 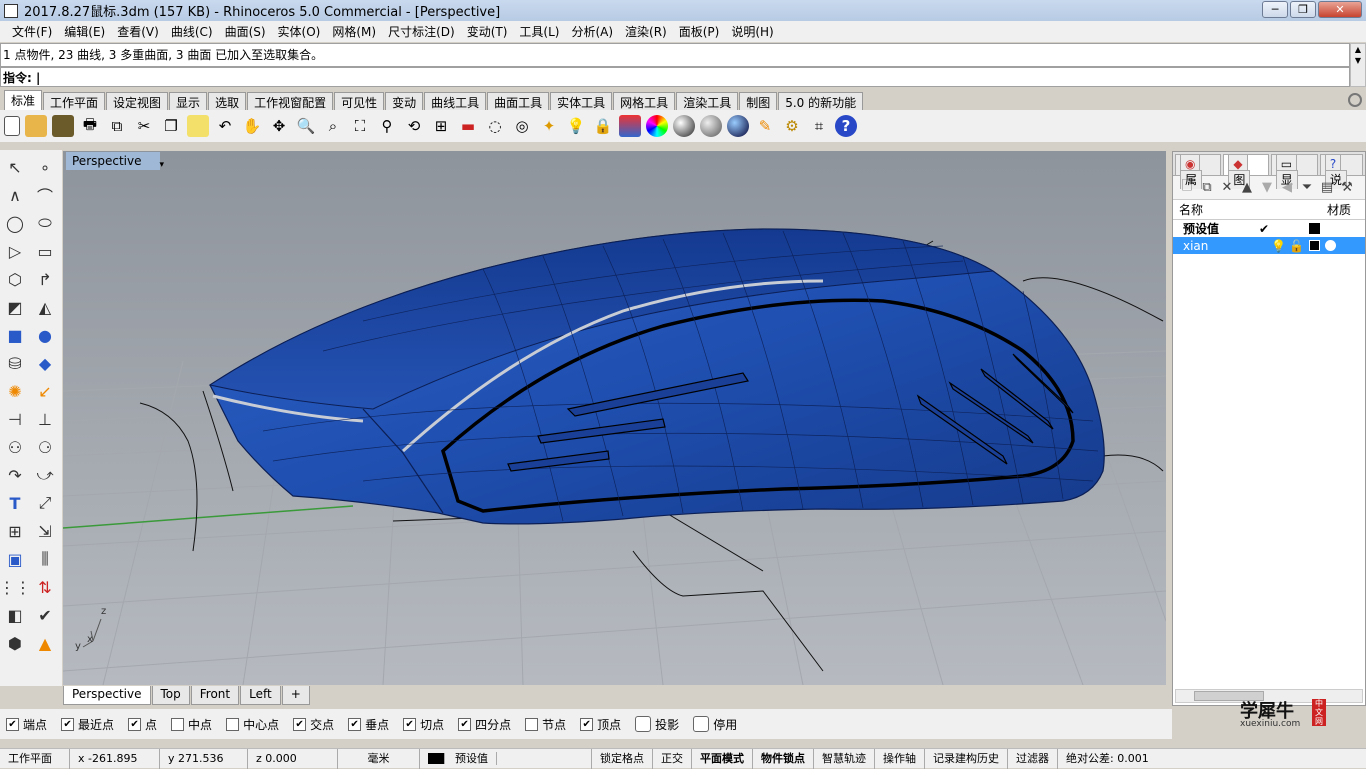 What do you see at coordinates (684, 126) in the screenshot?
I see `sphere-shaded-icon` at bounding box center [684, 126].